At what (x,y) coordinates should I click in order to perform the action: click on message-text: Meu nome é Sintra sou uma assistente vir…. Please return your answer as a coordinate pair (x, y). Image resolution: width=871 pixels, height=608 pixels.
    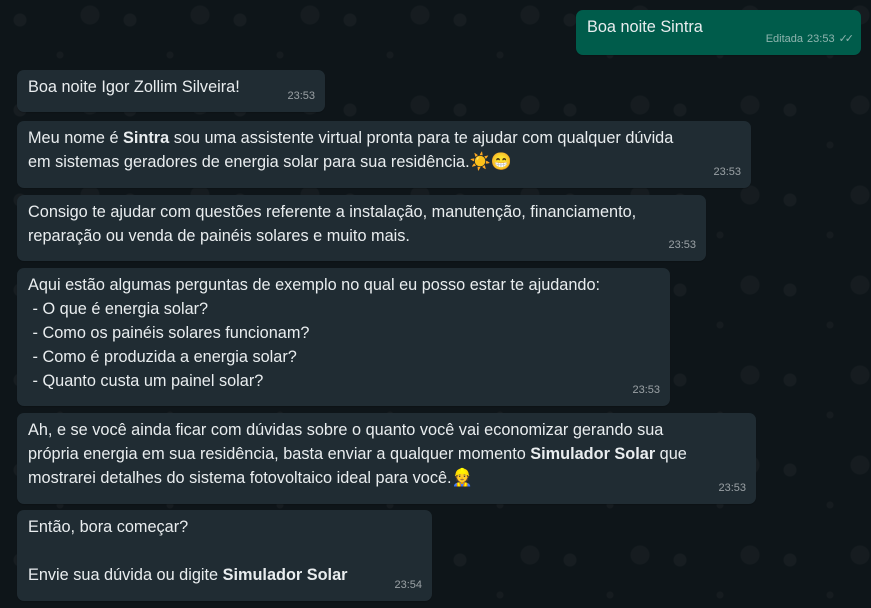
    Looking at the image, I should click on (351, 150).